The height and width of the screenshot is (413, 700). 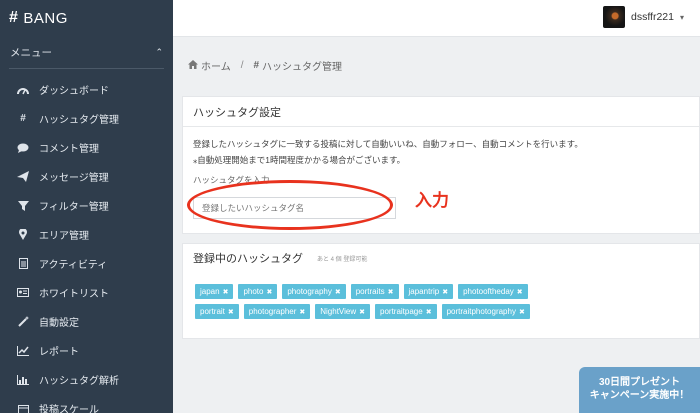 I want to click on sidebar-item-messages: メッセージ管理, so click(x=86, y=176).